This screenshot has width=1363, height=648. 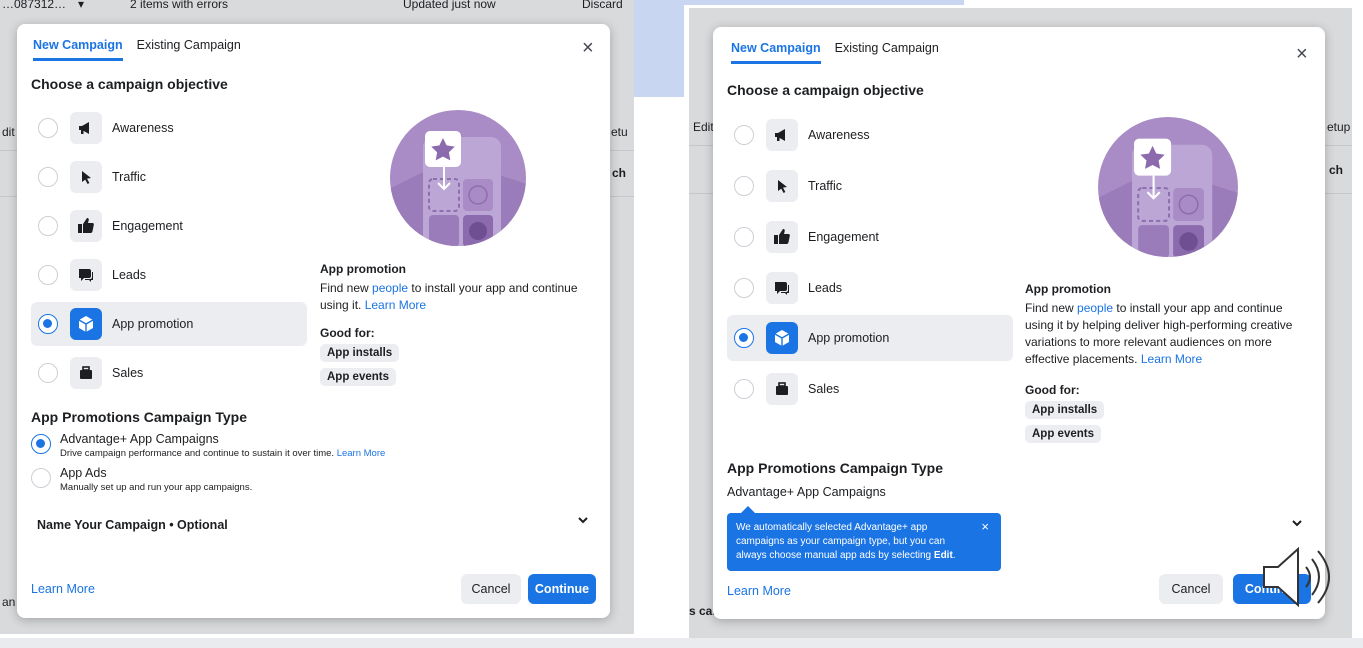 What do you see at coordinates (8, 132) in the screenshot?
I see `bg-edit-fragment: dit` at bounding box center [8, 132].